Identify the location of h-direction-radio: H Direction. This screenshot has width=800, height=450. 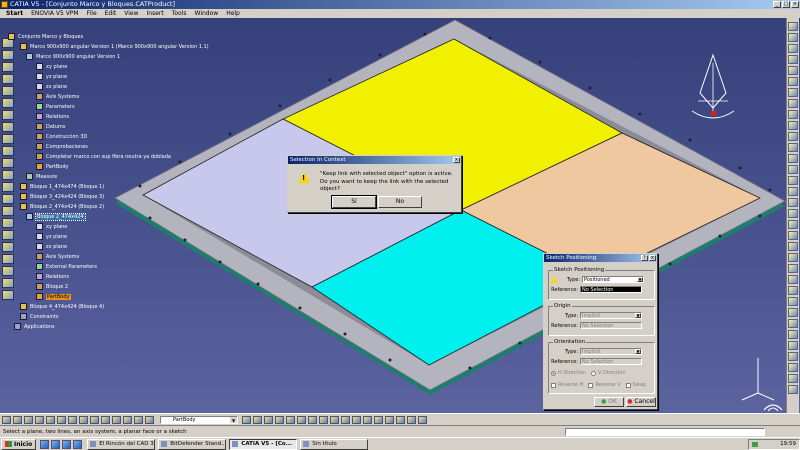
(568, 373).